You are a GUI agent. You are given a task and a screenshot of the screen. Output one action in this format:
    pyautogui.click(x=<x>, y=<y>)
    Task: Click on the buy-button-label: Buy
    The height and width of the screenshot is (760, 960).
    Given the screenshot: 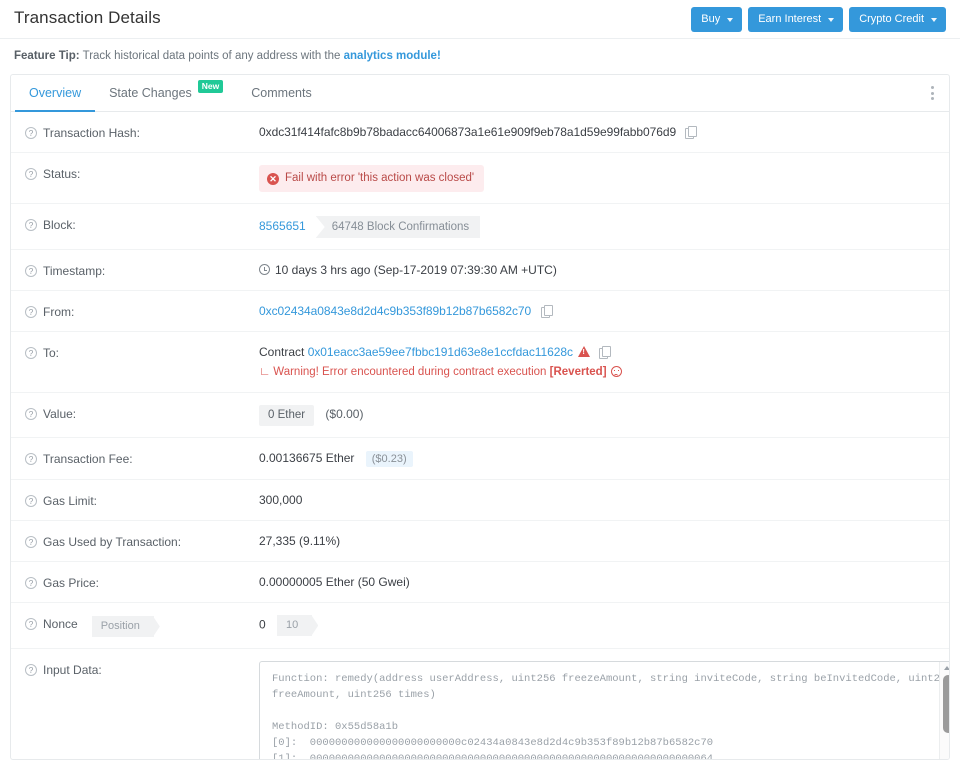 What is the action you would take?
    pyautogui.click(x=711, y=19)
    